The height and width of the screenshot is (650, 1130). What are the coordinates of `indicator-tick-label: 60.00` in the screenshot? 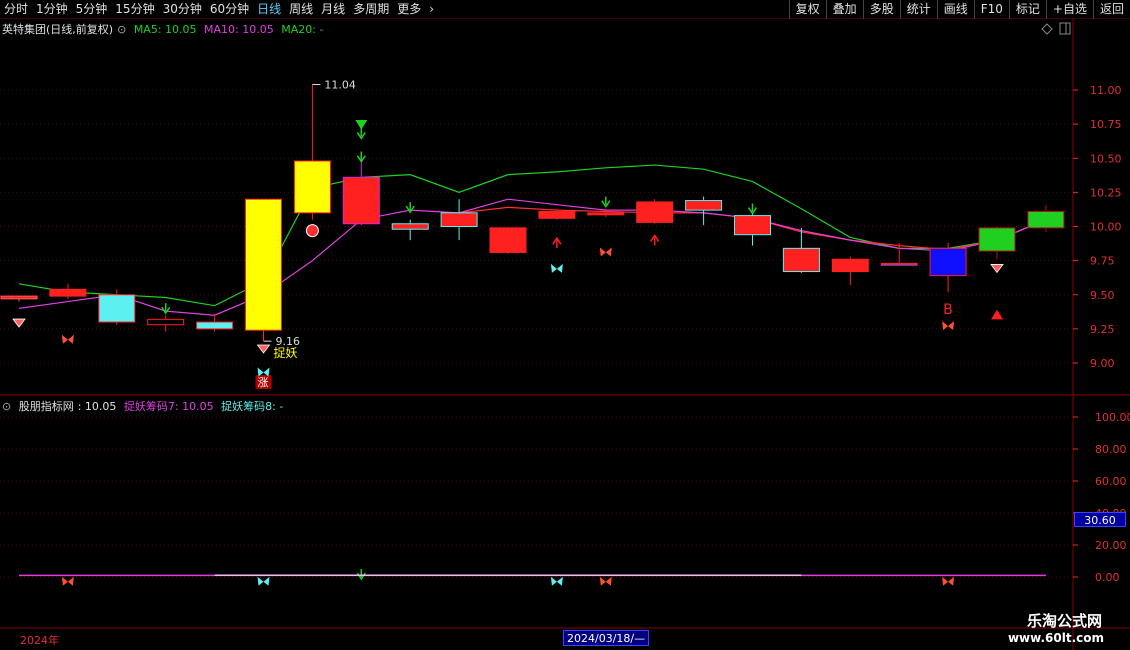 It's located at (1111, 481).